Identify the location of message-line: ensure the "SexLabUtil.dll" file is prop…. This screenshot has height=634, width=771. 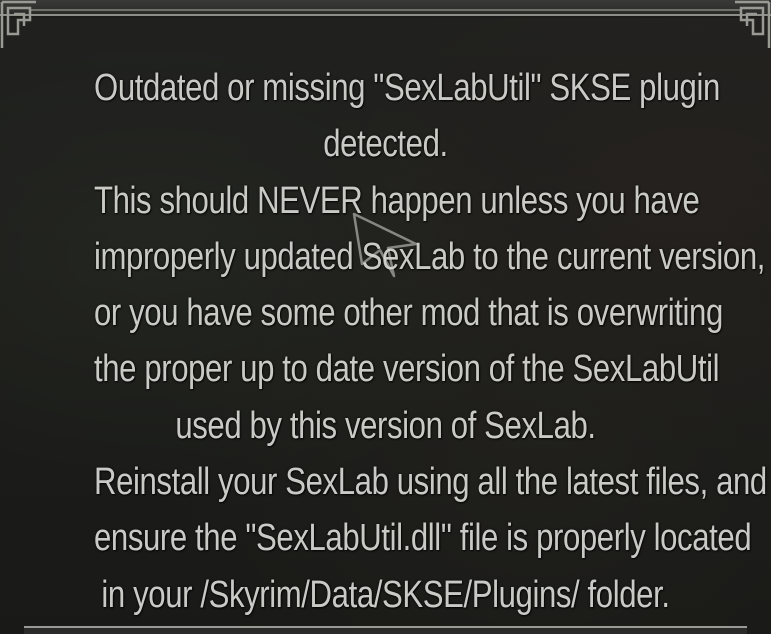
(422, 538).